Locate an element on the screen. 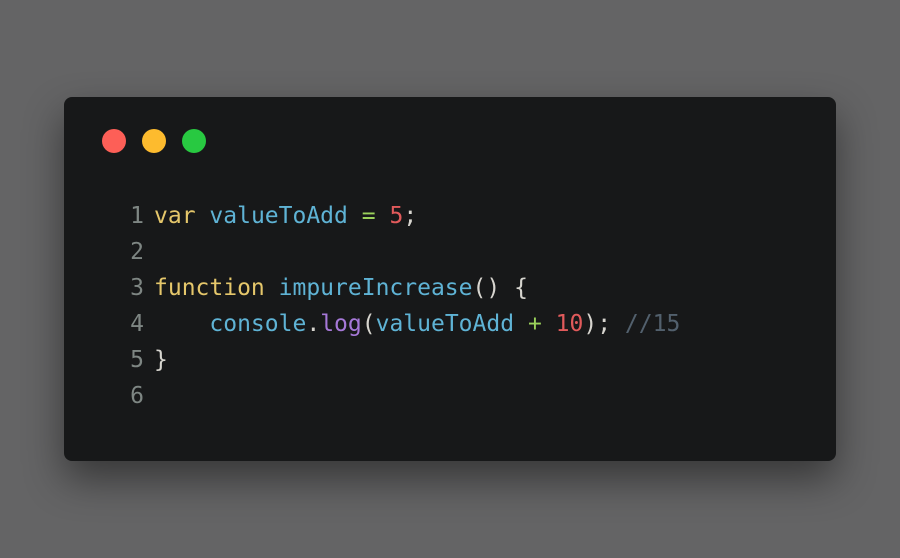 This screenshot has width=900, height=558. number-literal: 10 is located at coordinates (569, 324).